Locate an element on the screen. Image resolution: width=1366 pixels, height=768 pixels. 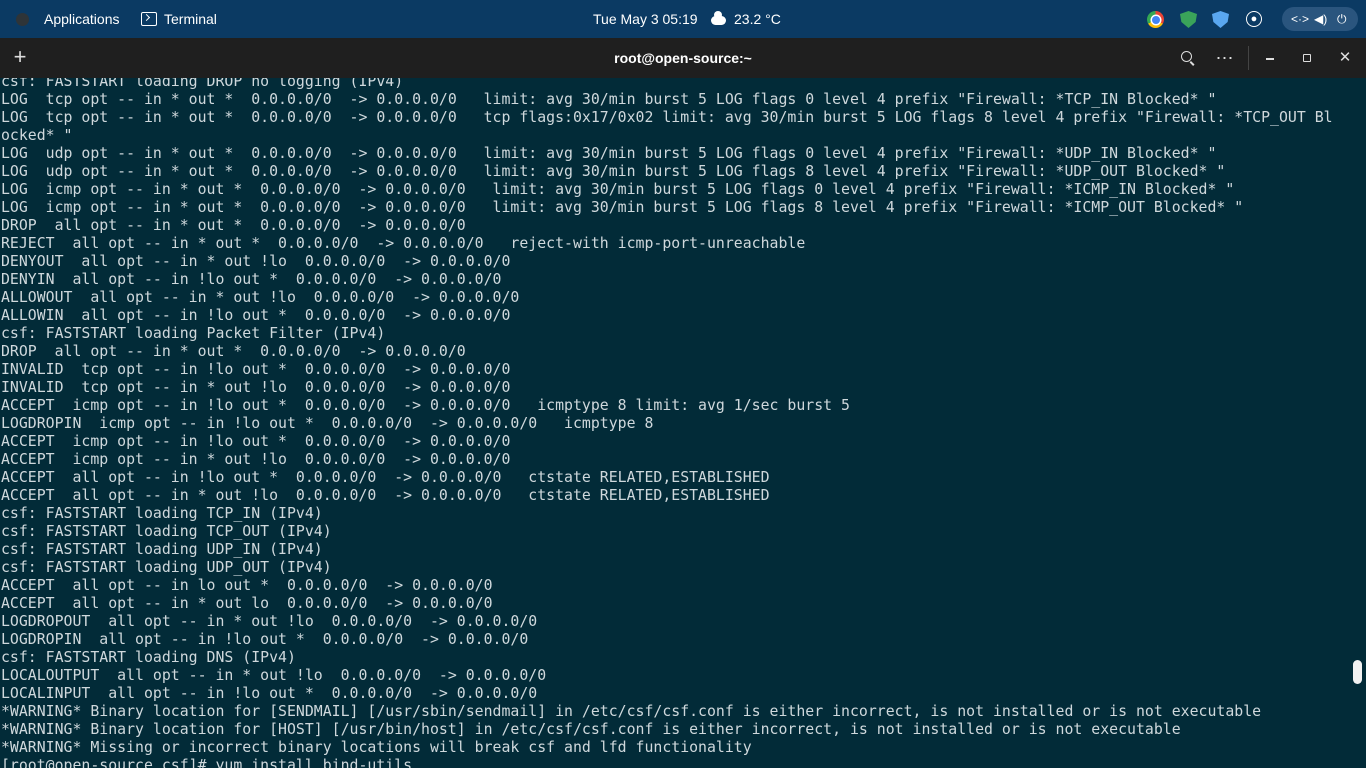
search-button is located at coordinates (1188, 58).